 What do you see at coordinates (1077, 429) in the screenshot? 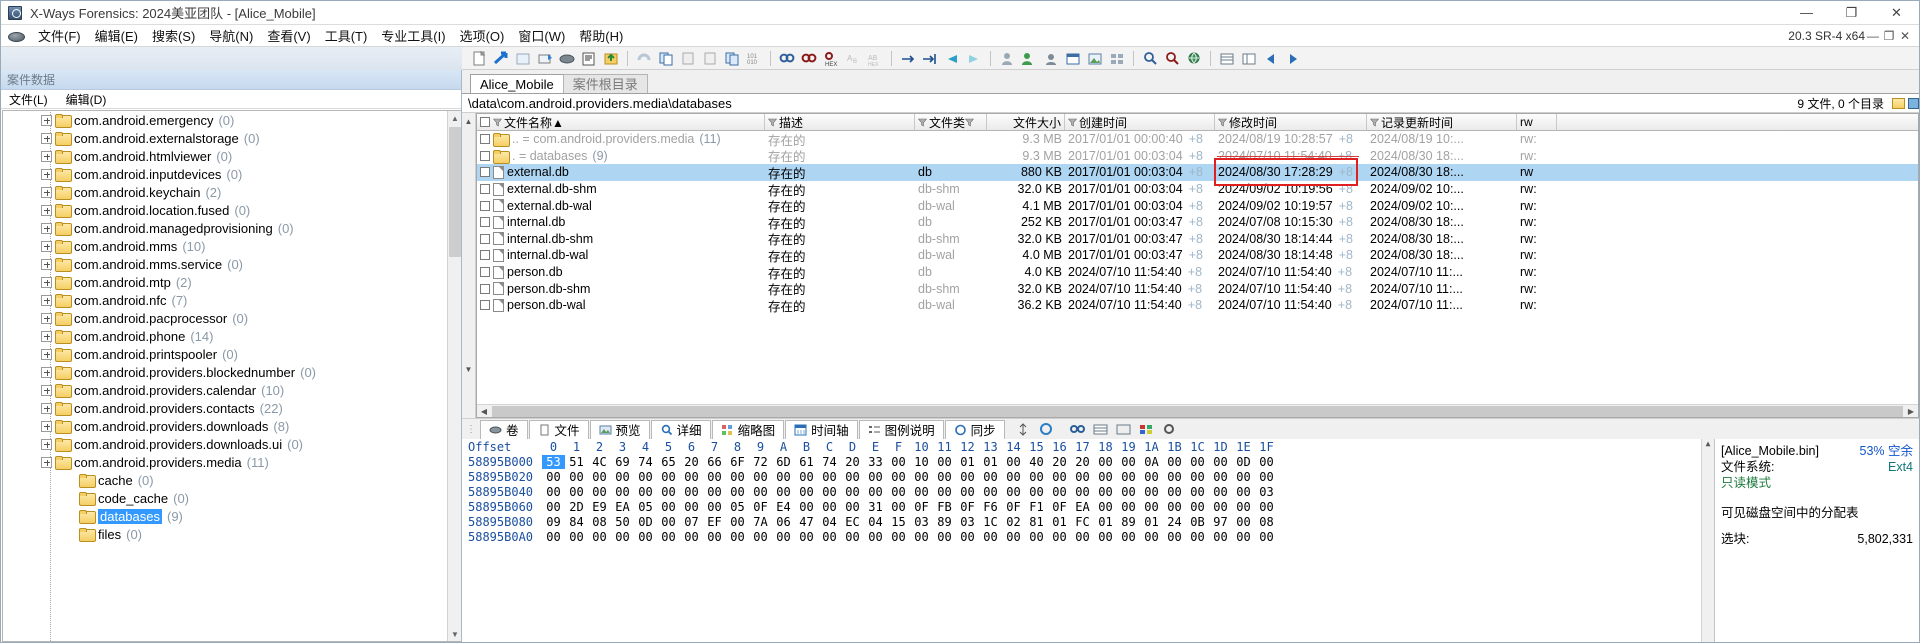
I see `link-icon` at bounding box center [1077, 429].